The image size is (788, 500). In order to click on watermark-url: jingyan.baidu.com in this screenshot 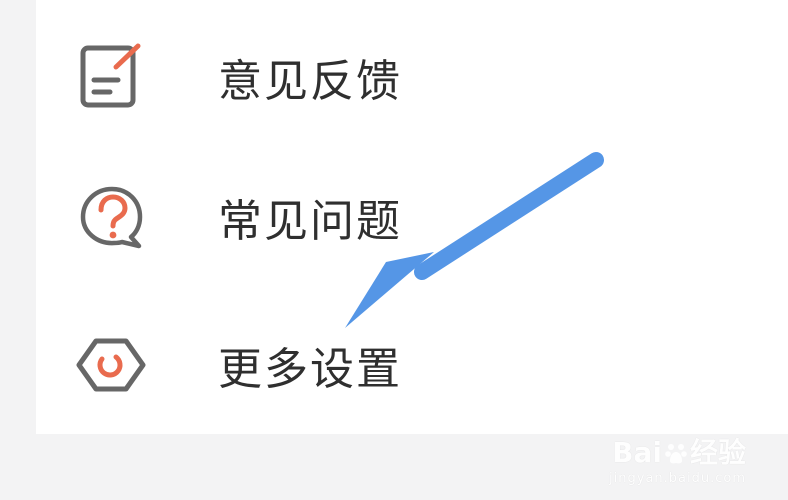, I will do `click(677, 478)`.